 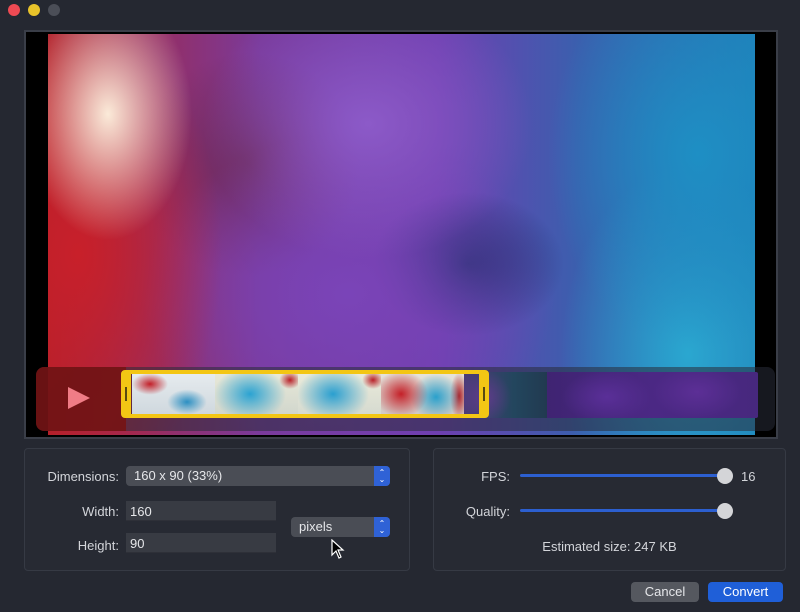 I want to click on quality-slider-track, so click(x=622, y=510).